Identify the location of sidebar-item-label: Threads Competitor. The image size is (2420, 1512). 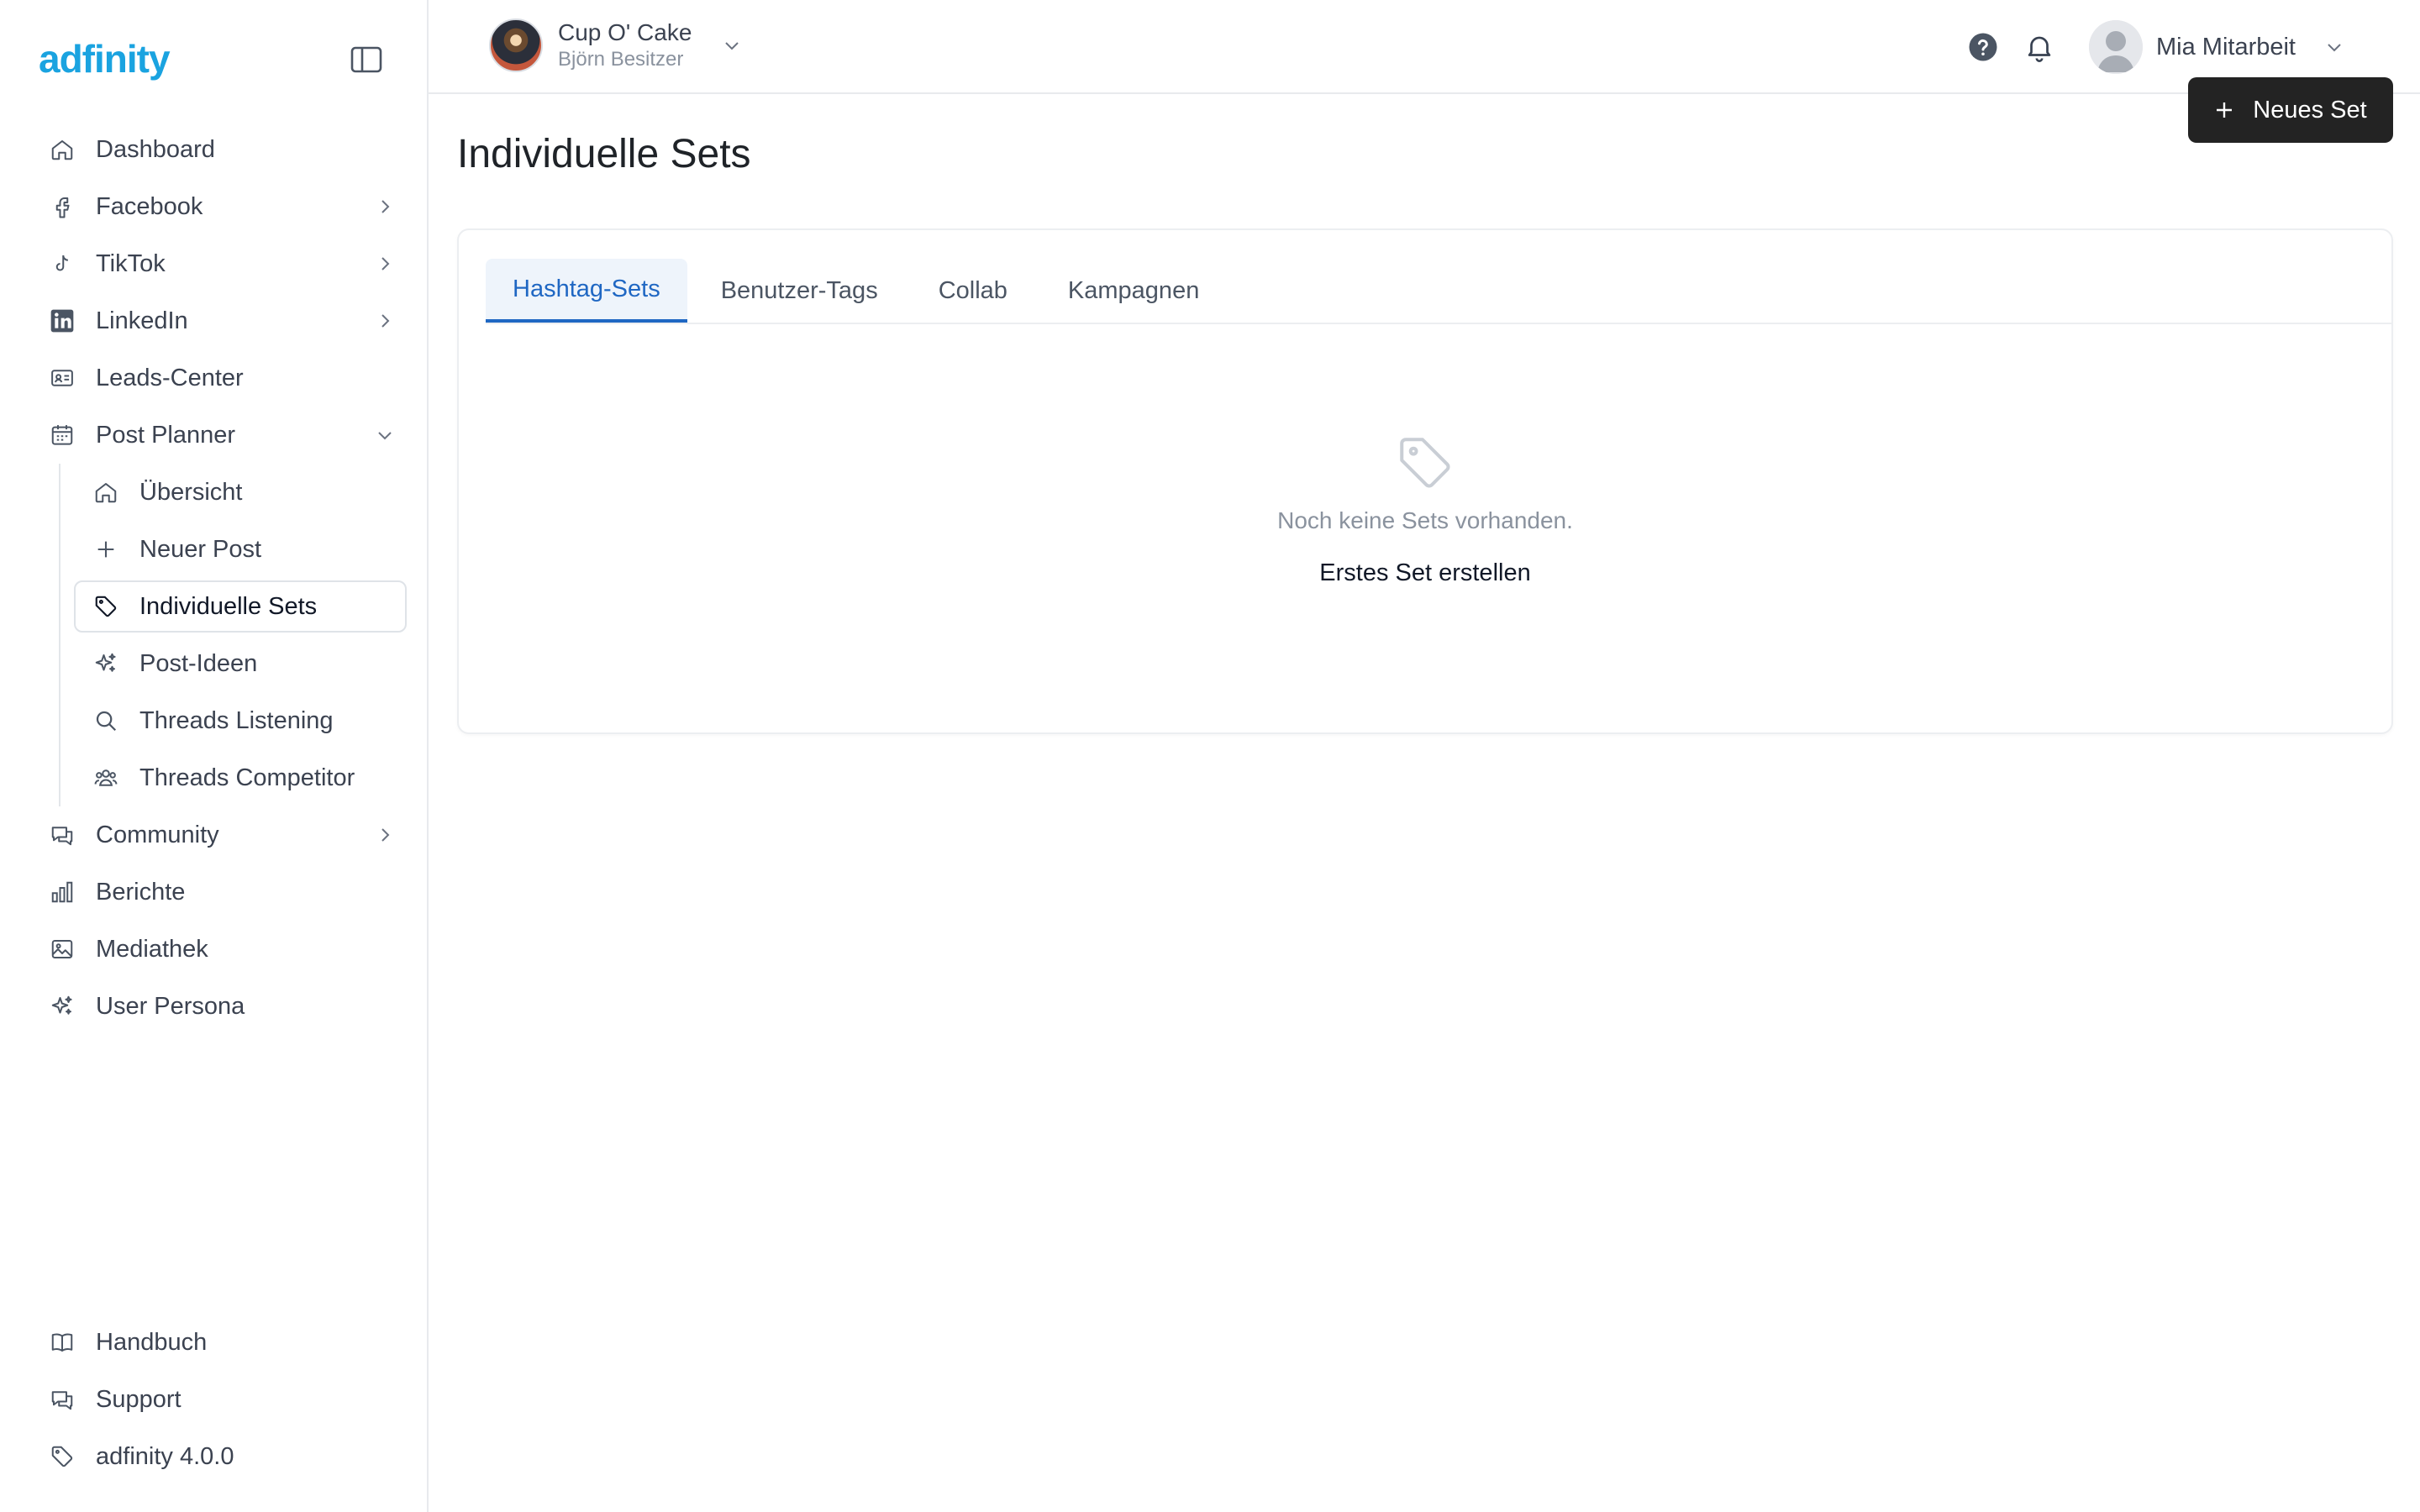
(247, 777).